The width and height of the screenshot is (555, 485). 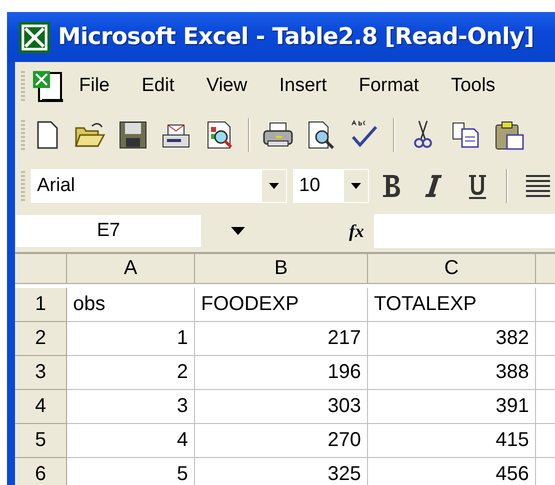 I want to click on table-cell: 196, so click(x=281, y=373).